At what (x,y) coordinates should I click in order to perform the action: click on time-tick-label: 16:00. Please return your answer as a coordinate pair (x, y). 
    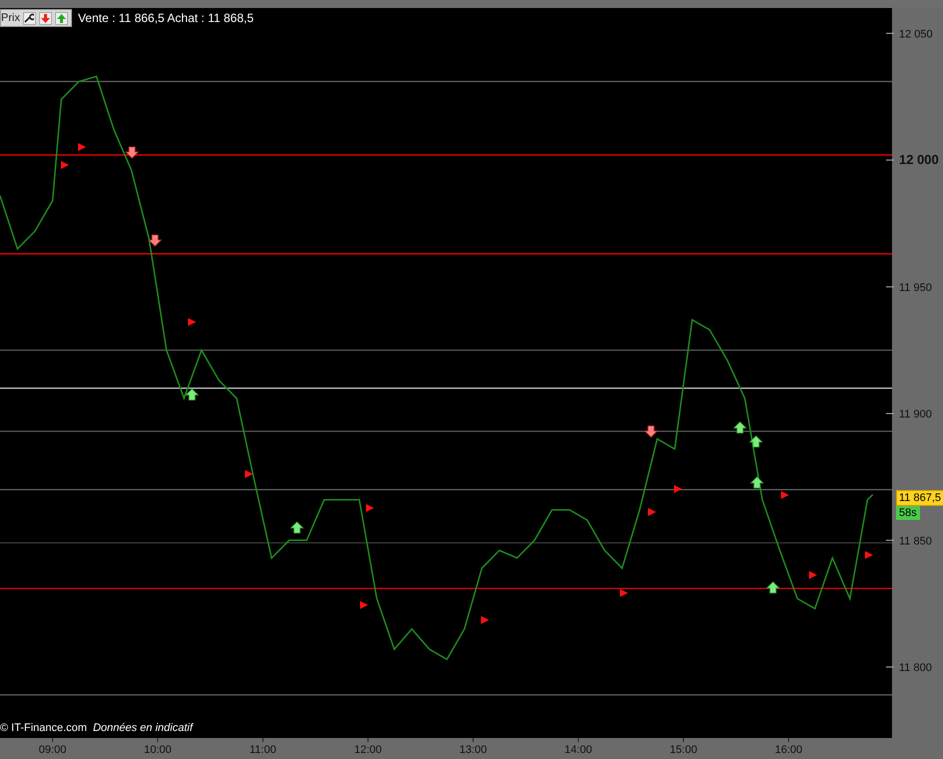
    Looking at the image, I should click on (788, 750).